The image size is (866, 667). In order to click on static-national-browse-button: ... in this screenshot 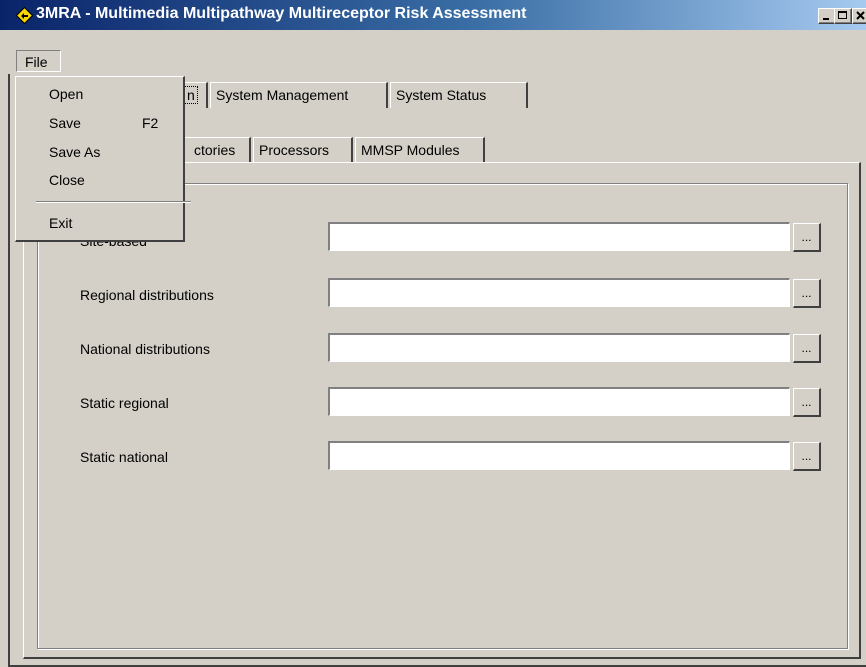, I will do `click(807, 456)`.